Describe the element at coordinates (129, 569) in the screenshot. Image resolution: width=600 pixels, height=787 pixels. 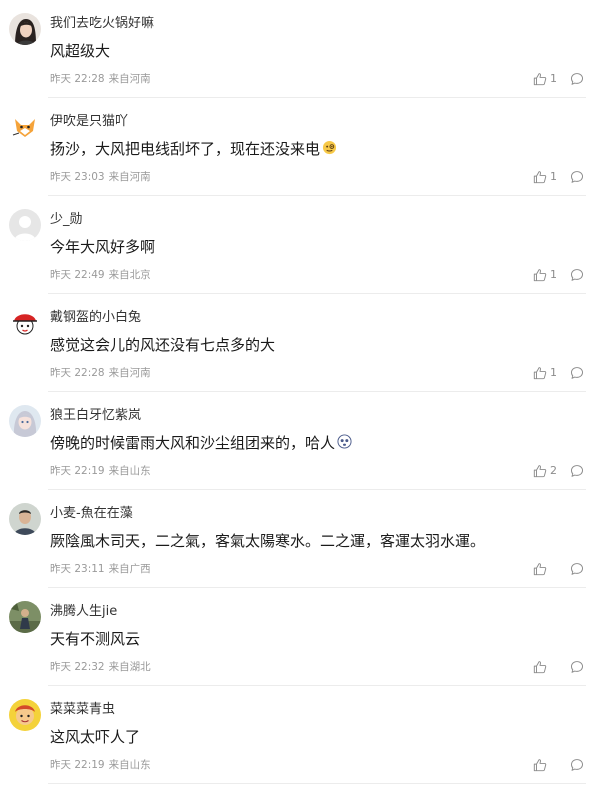
I see `comment-location: 来自广西` at that location.